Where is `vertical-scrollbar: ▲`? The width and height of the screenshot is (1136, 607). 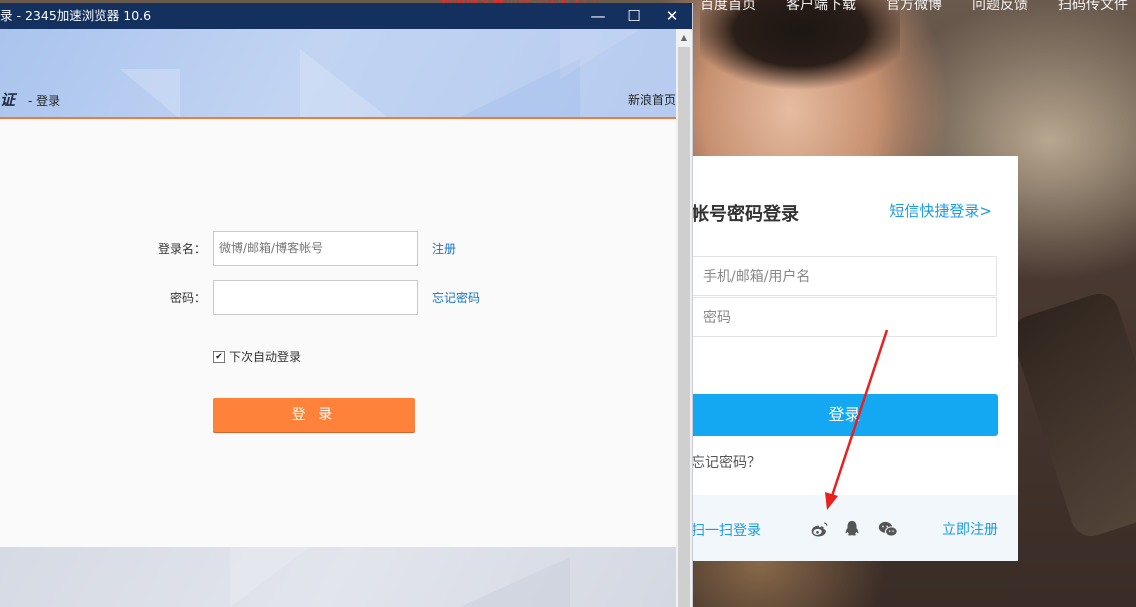 vertical-scrollbar: ▲ is located at coordinates (684, 318).